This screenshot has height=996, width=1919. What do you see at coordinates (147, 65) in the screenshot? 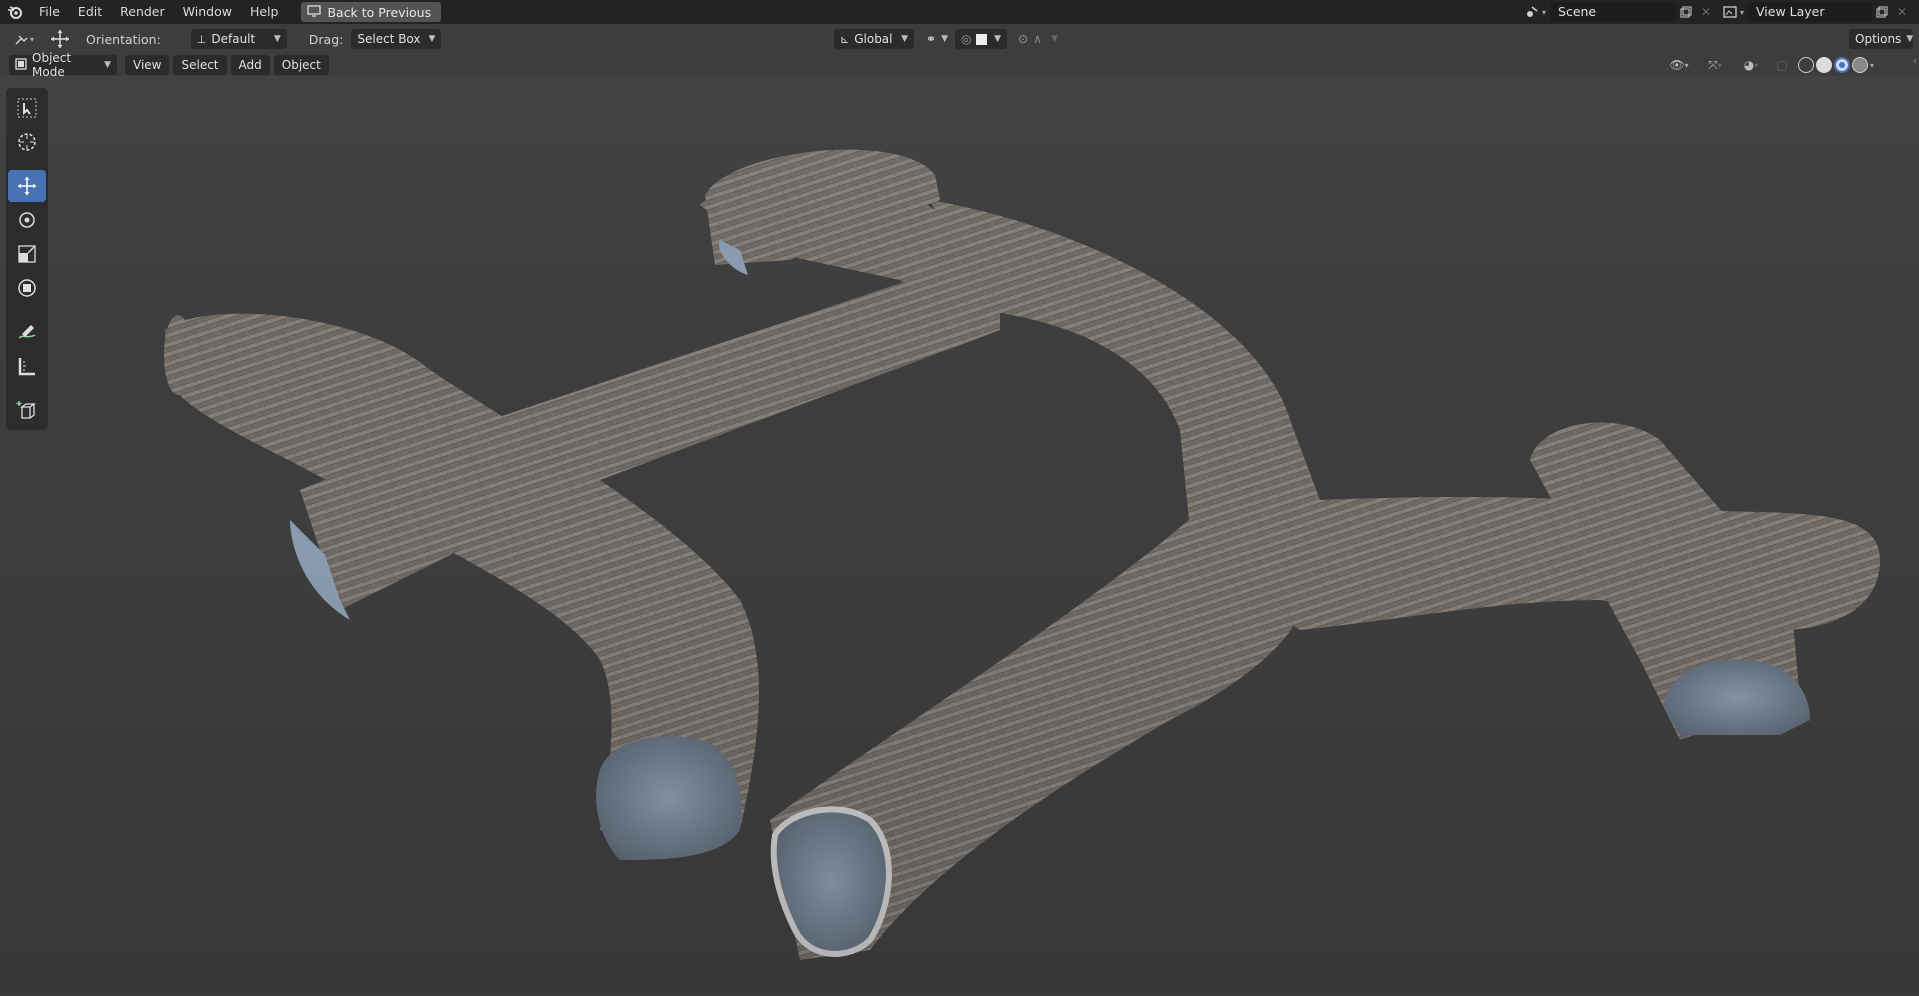
I see `viewport-menu-view: View` at bounding box center [147, 65].